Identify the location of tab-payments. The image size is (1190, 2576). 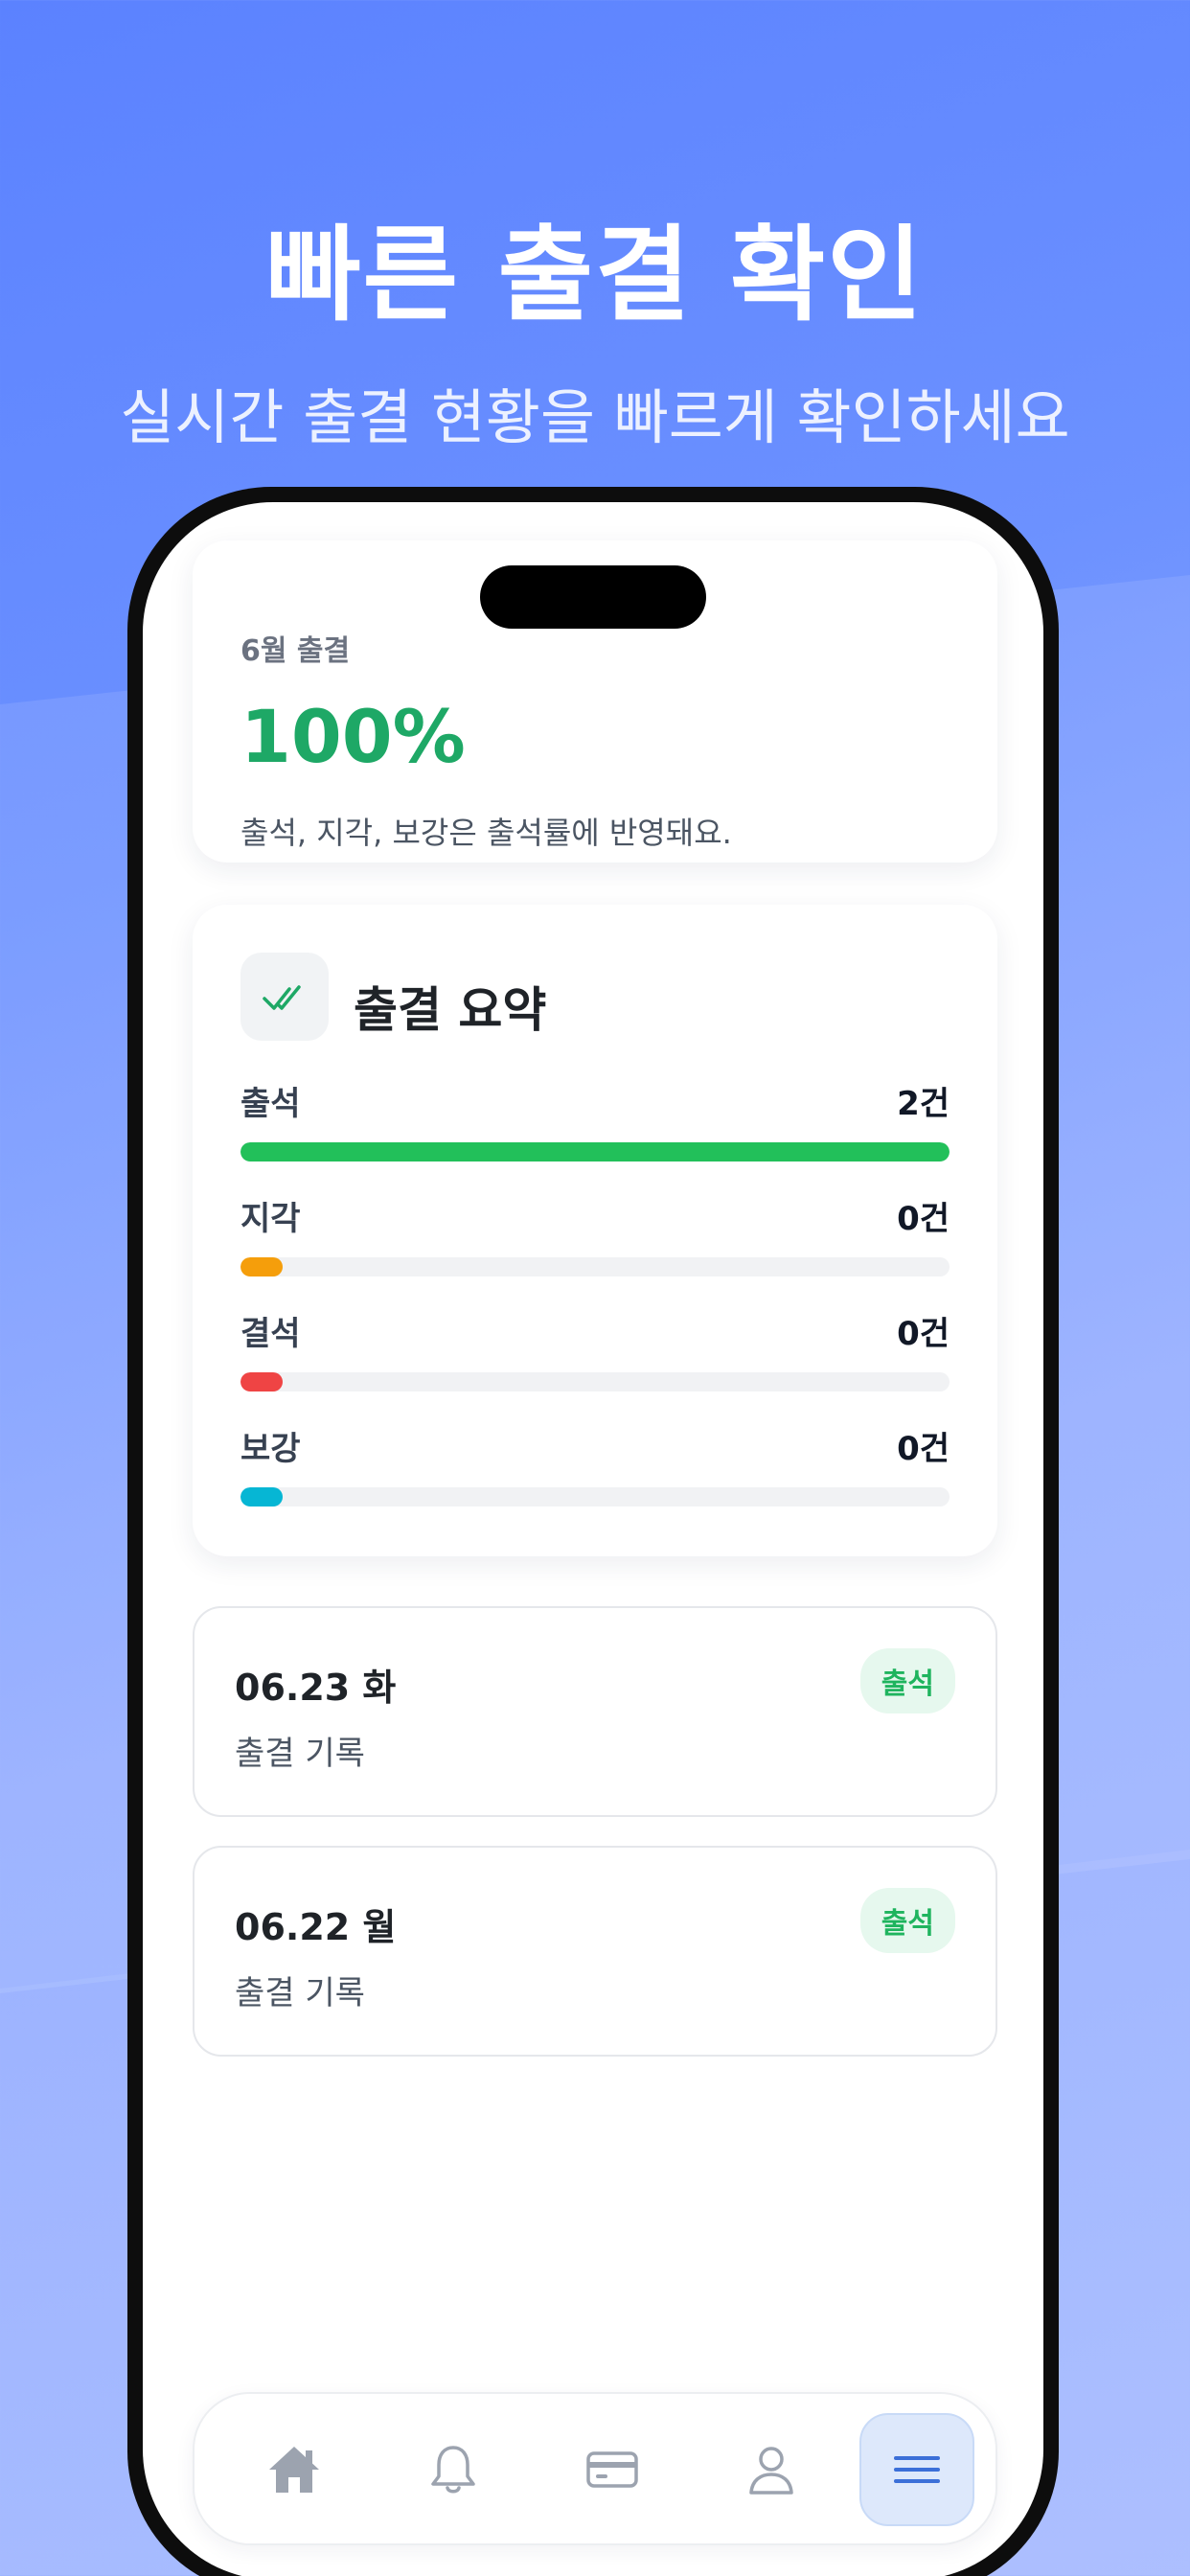
(612, 2469).